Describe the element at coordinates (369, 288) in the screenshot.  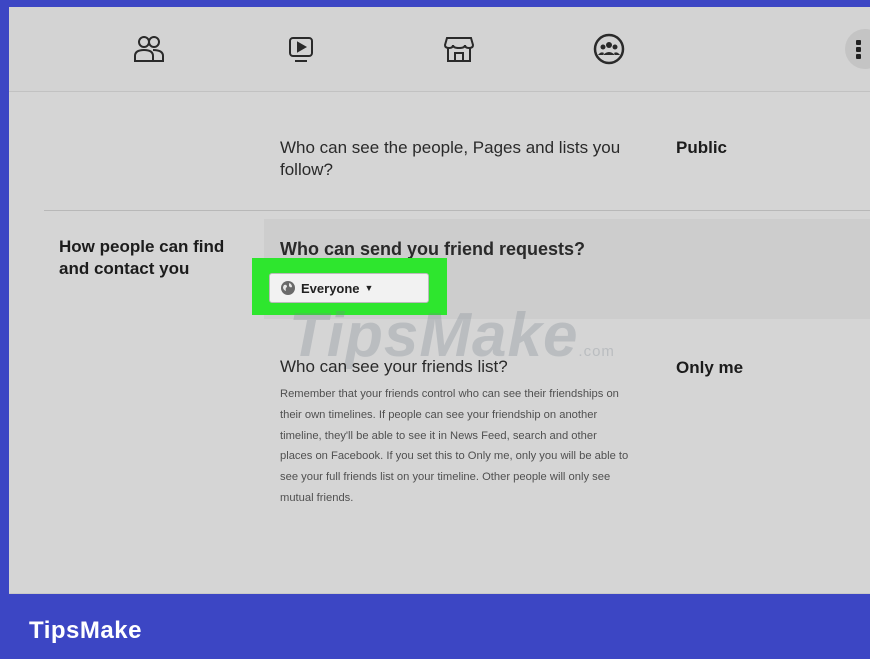
I see `chevron-down-icon: ▼` at that location.